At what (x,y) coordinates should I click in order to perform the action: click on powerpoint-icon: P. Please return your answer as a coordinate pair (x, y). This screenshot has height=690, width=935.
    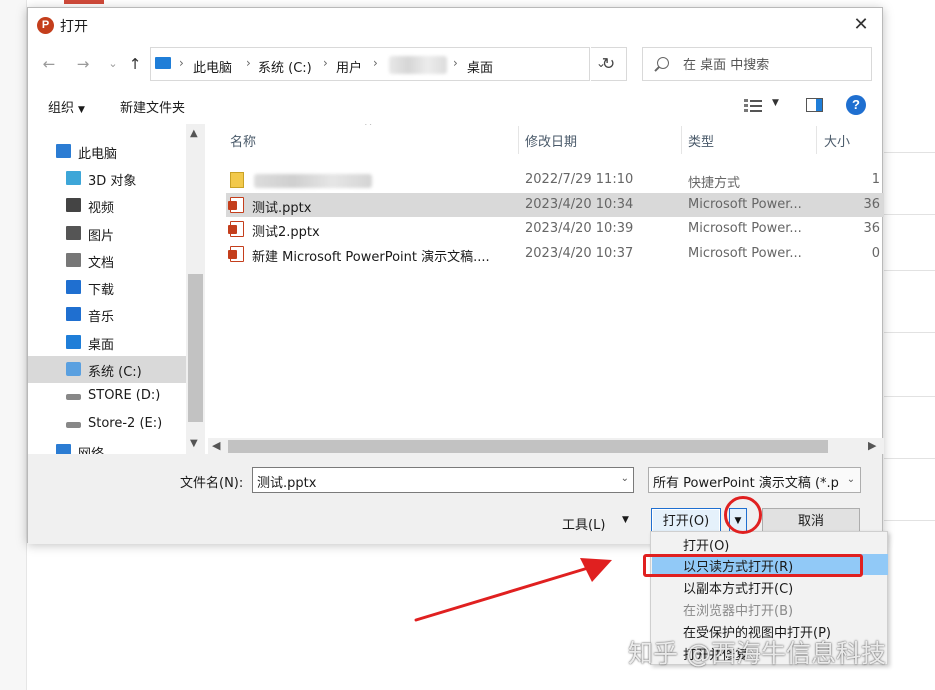
    Looking at the image, I should click on (45, 25).